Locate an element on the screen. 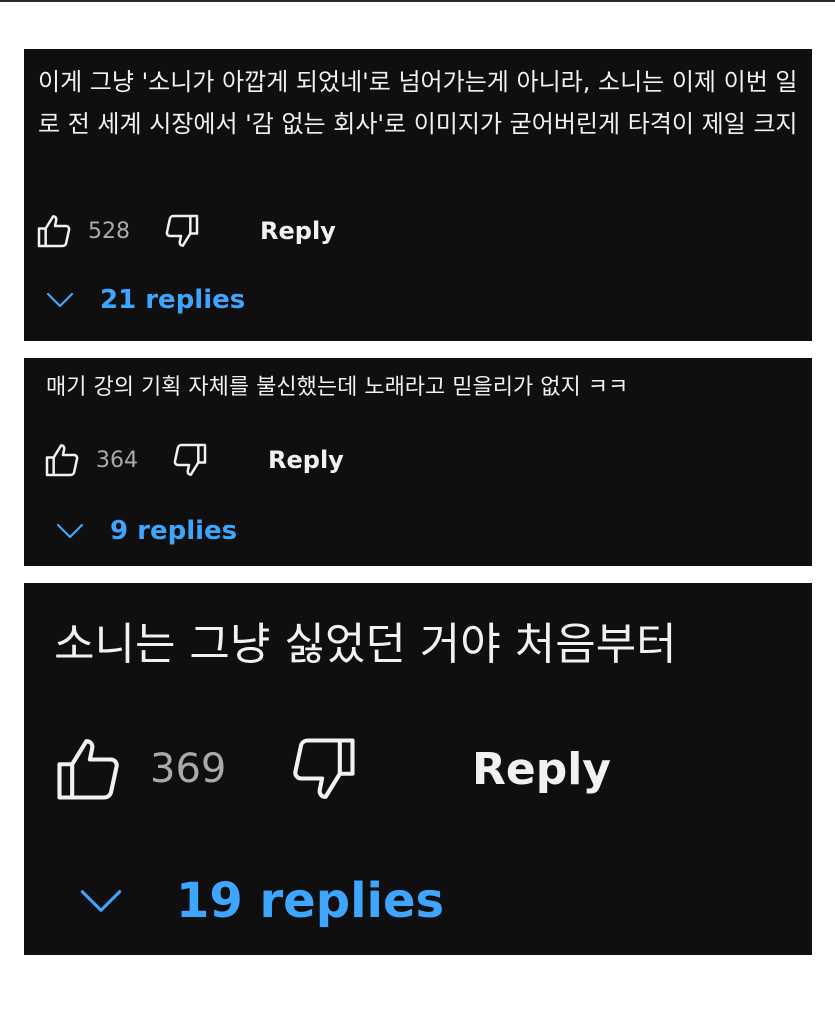 The height and width of the screenshot is (1009, 835). like-count: 364 is located at coordinates (117, 460).